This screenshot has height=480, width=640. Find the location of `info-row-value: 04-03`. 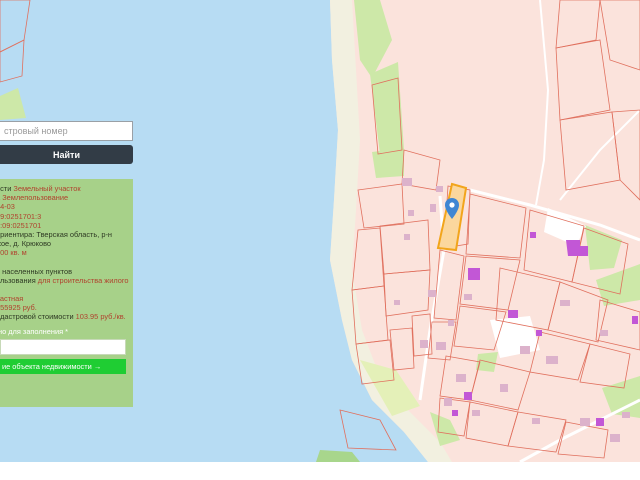

info-row-value: 04-03 is located at coordinates (7, 207).